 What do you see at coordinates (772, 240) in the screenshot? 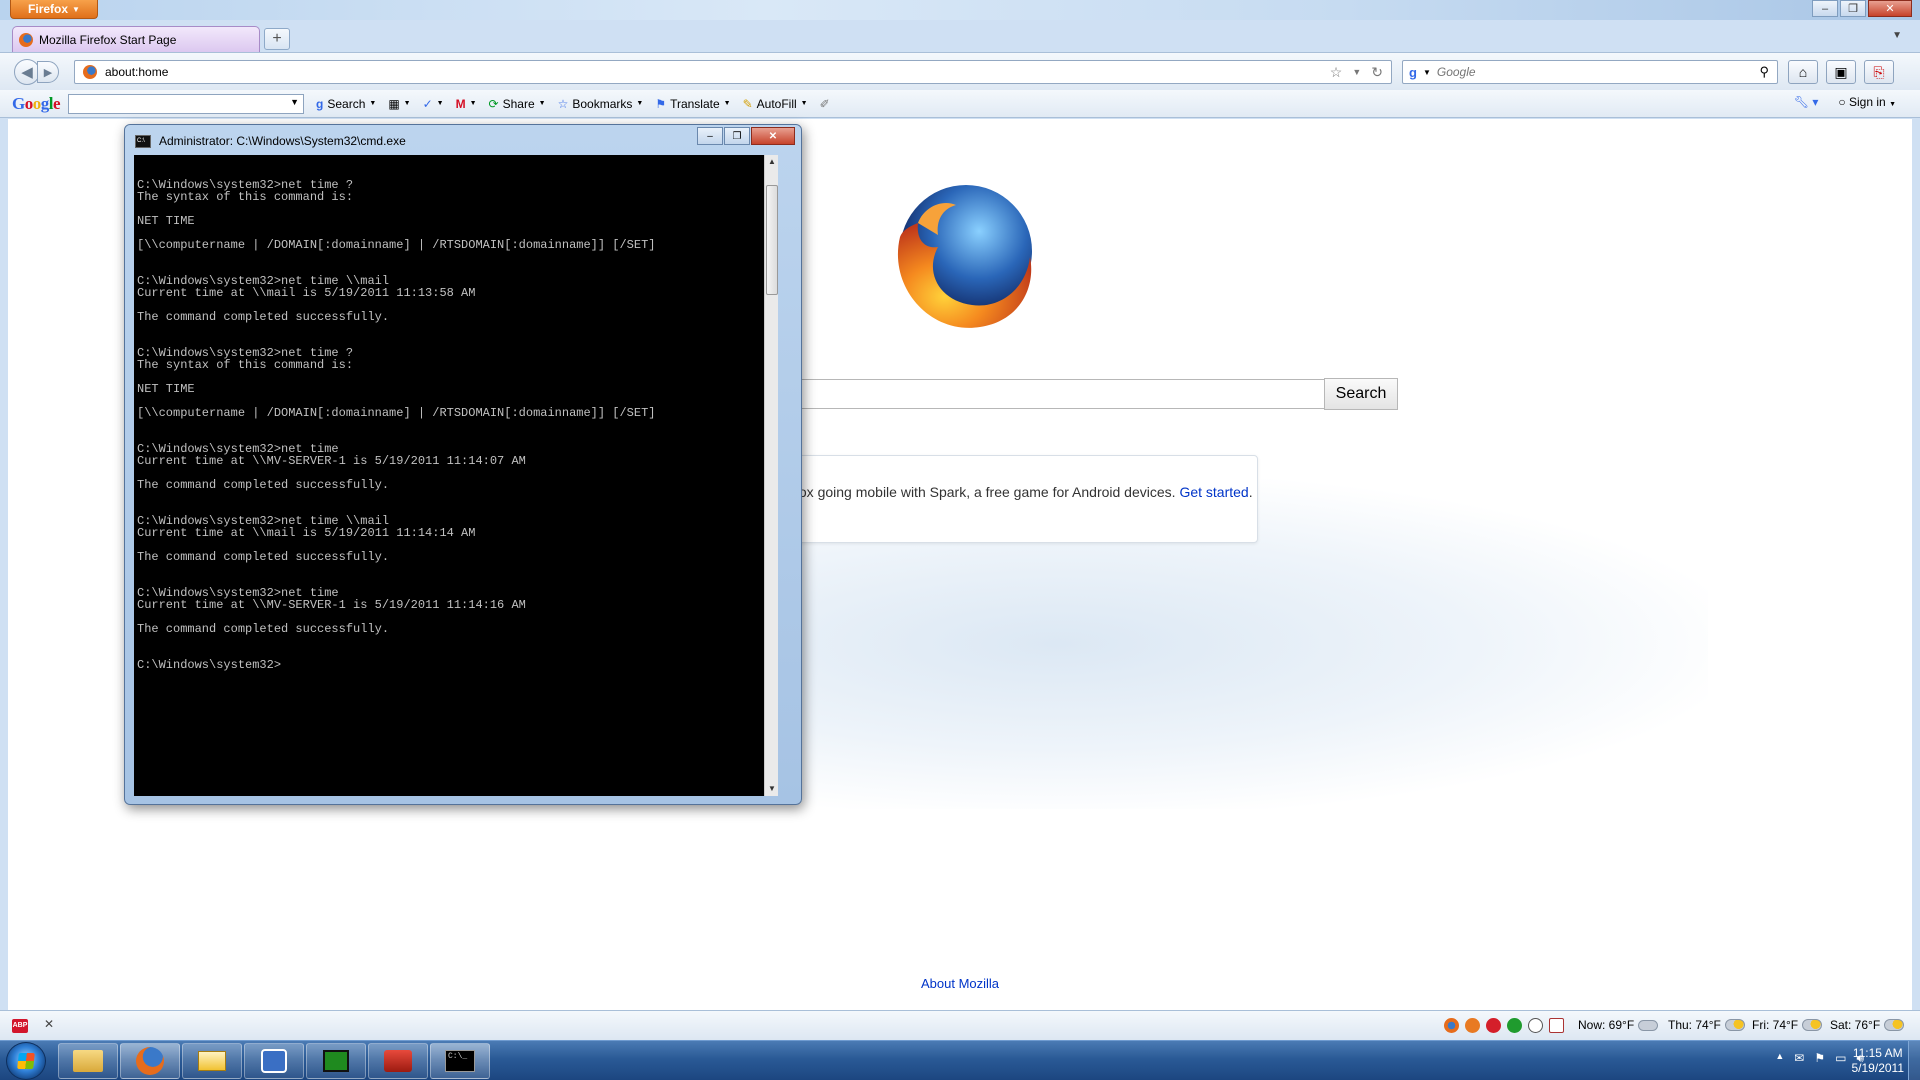
I see `scroll-thumb` at bounding box center [772, 240].